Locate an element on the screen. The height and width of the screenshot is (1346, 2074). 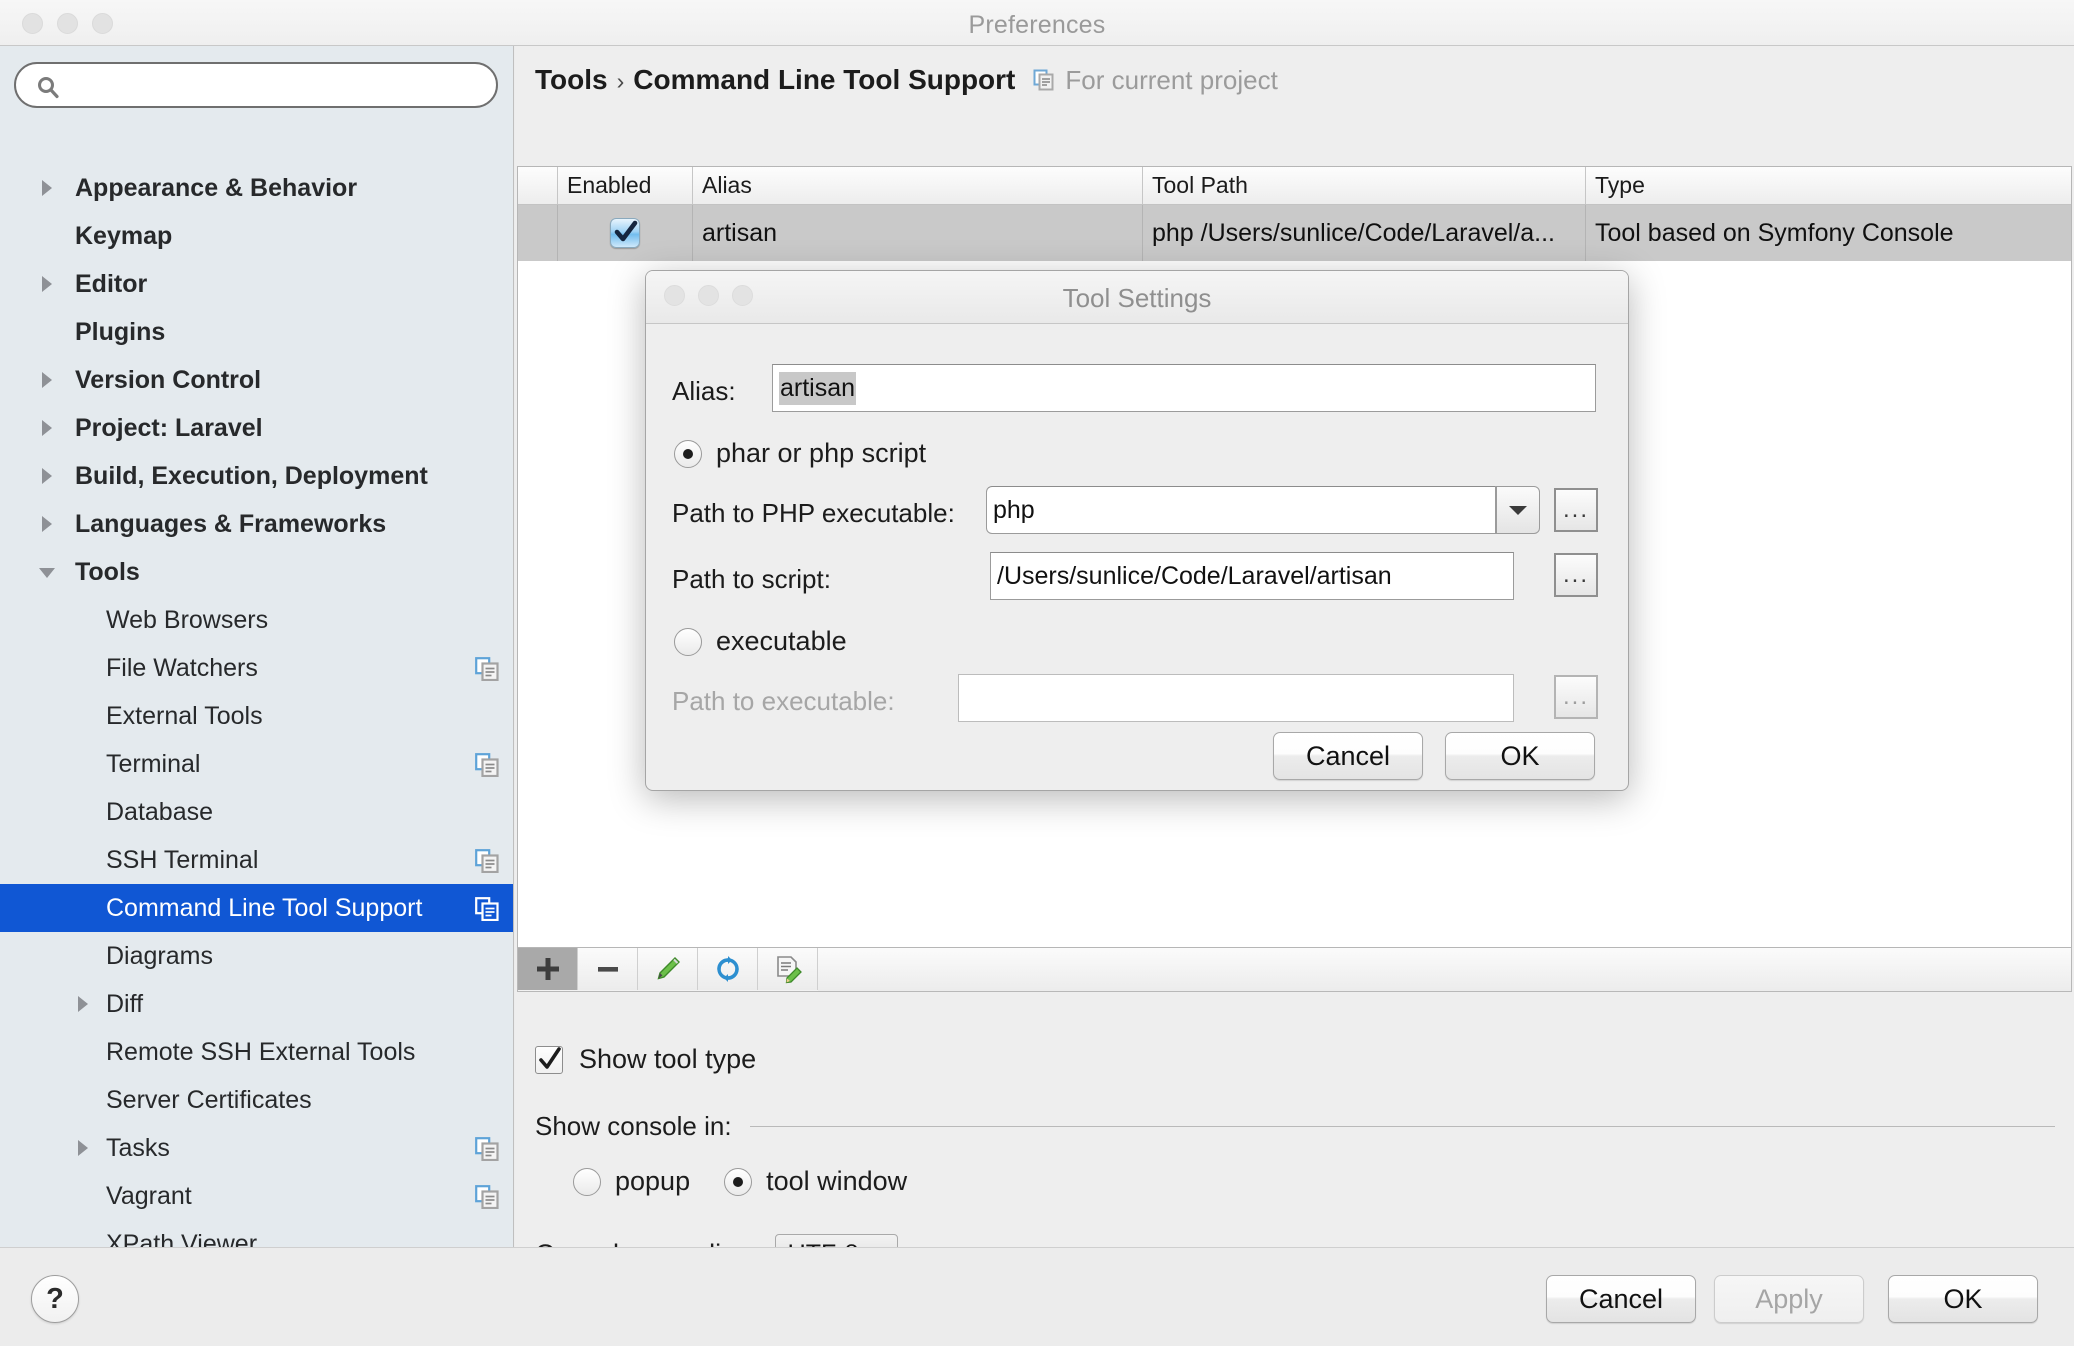
show-console-in-section: Show console in: is located at coordinates (1295, 1126).